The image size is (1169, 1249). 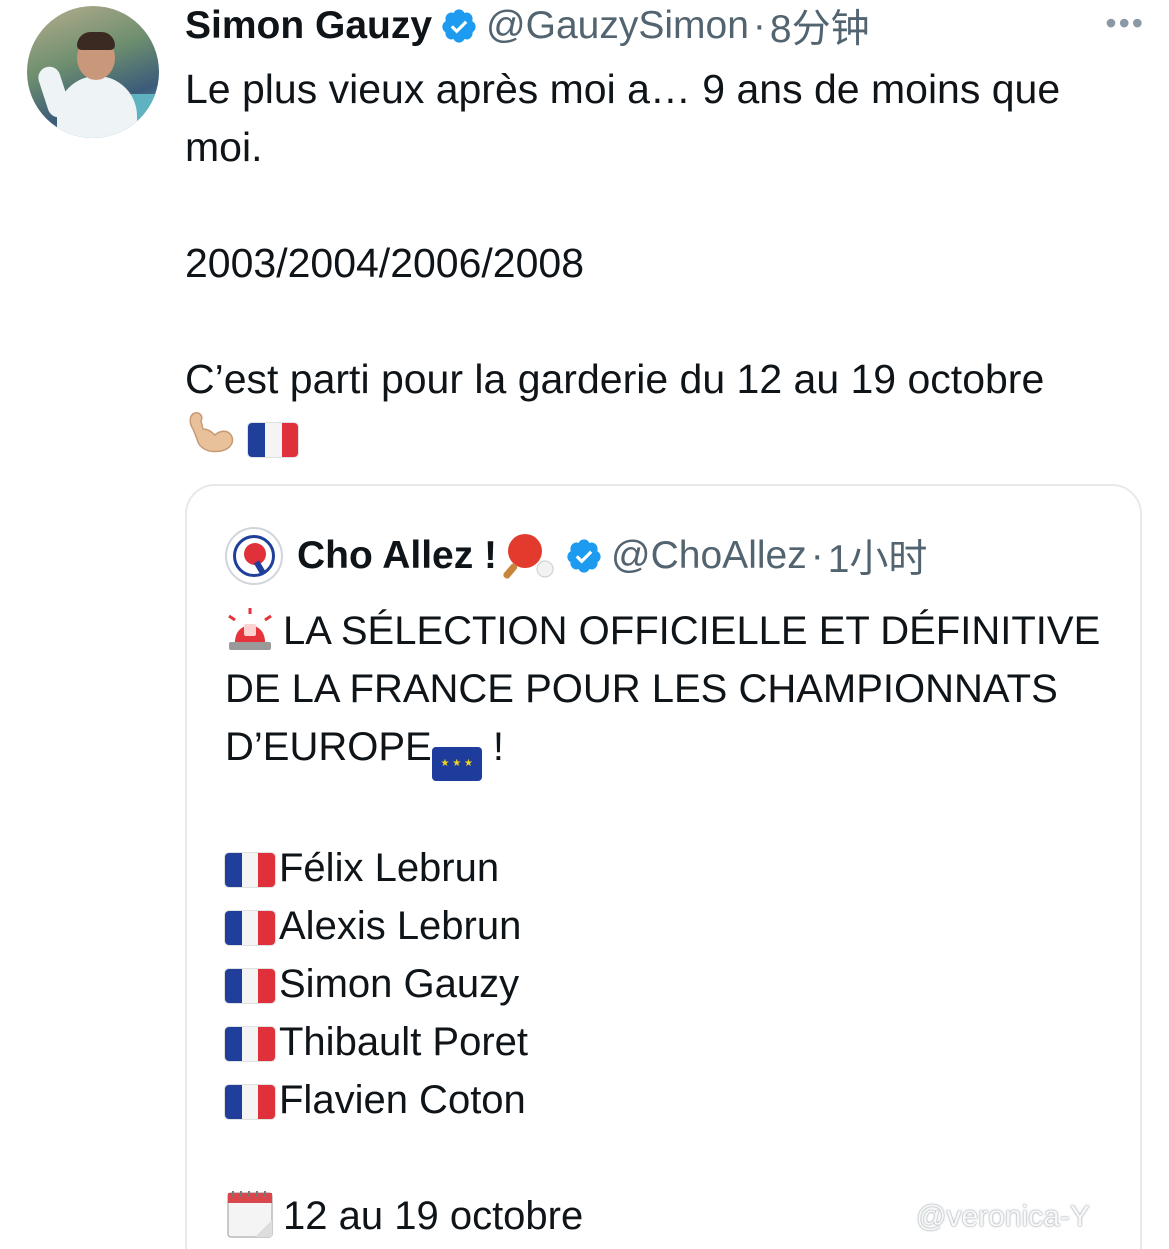 I want to click on quoted-tweet-header: Cho Allez ! @ChoAllez · 1小时, so click(x=576, y=556).